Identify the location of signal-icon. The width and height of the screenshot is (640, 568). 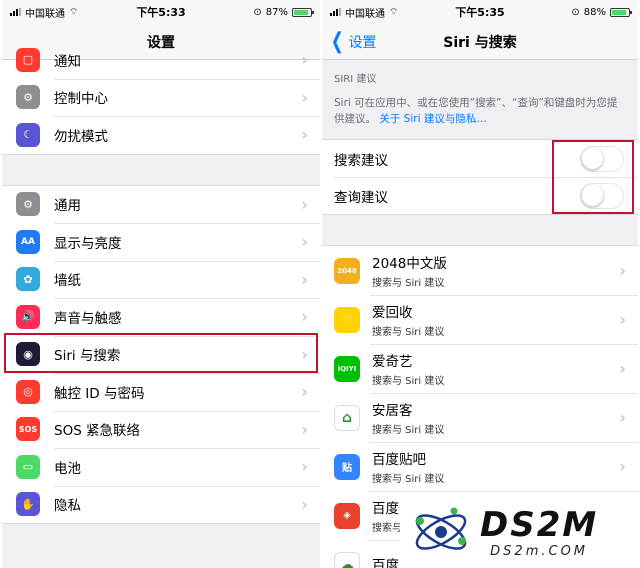
(335, 12).